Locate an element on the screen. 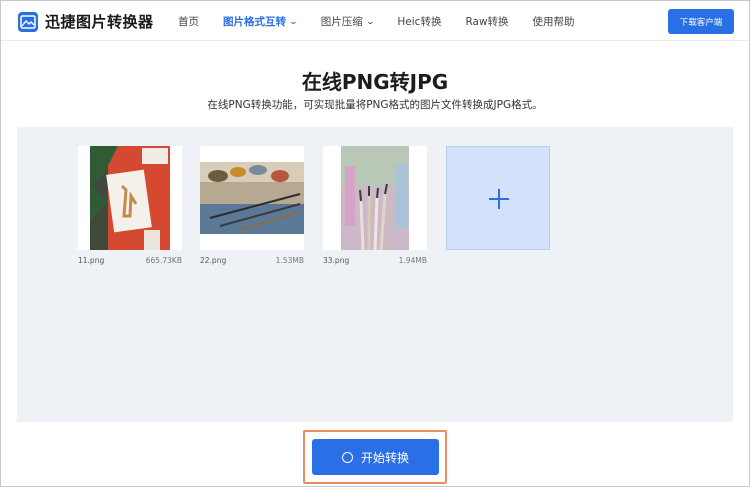 The width and height of the screenshot is (750, 487). file-name: 33.png is located at coordinates (336, 260).